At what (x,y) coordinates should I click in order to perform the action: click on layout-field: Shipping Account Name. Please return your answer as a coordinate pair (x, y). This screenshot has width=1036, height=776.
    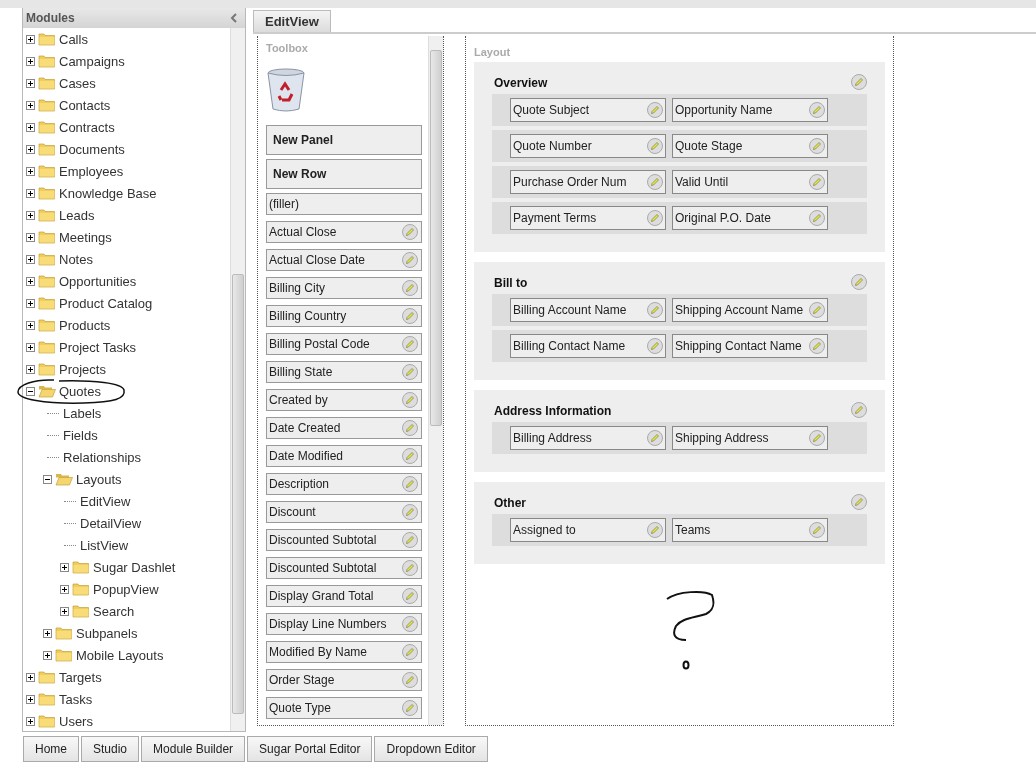
    Looking at the image, I should click on (750, 310).